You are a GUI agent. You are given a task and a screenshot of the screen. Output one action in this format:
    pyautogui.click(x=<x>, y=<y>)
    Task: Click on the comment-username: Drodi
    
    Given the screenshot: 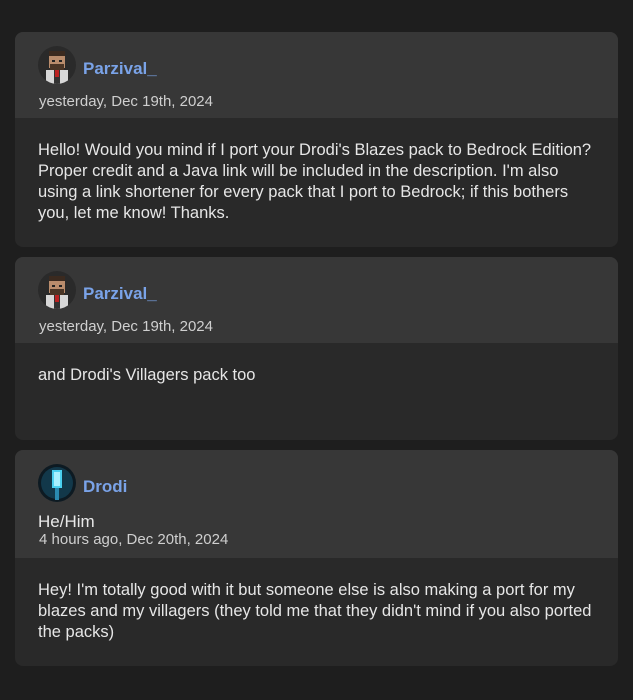 What is the action you would take?
    pyautogui.click(x=105, y=487)
    